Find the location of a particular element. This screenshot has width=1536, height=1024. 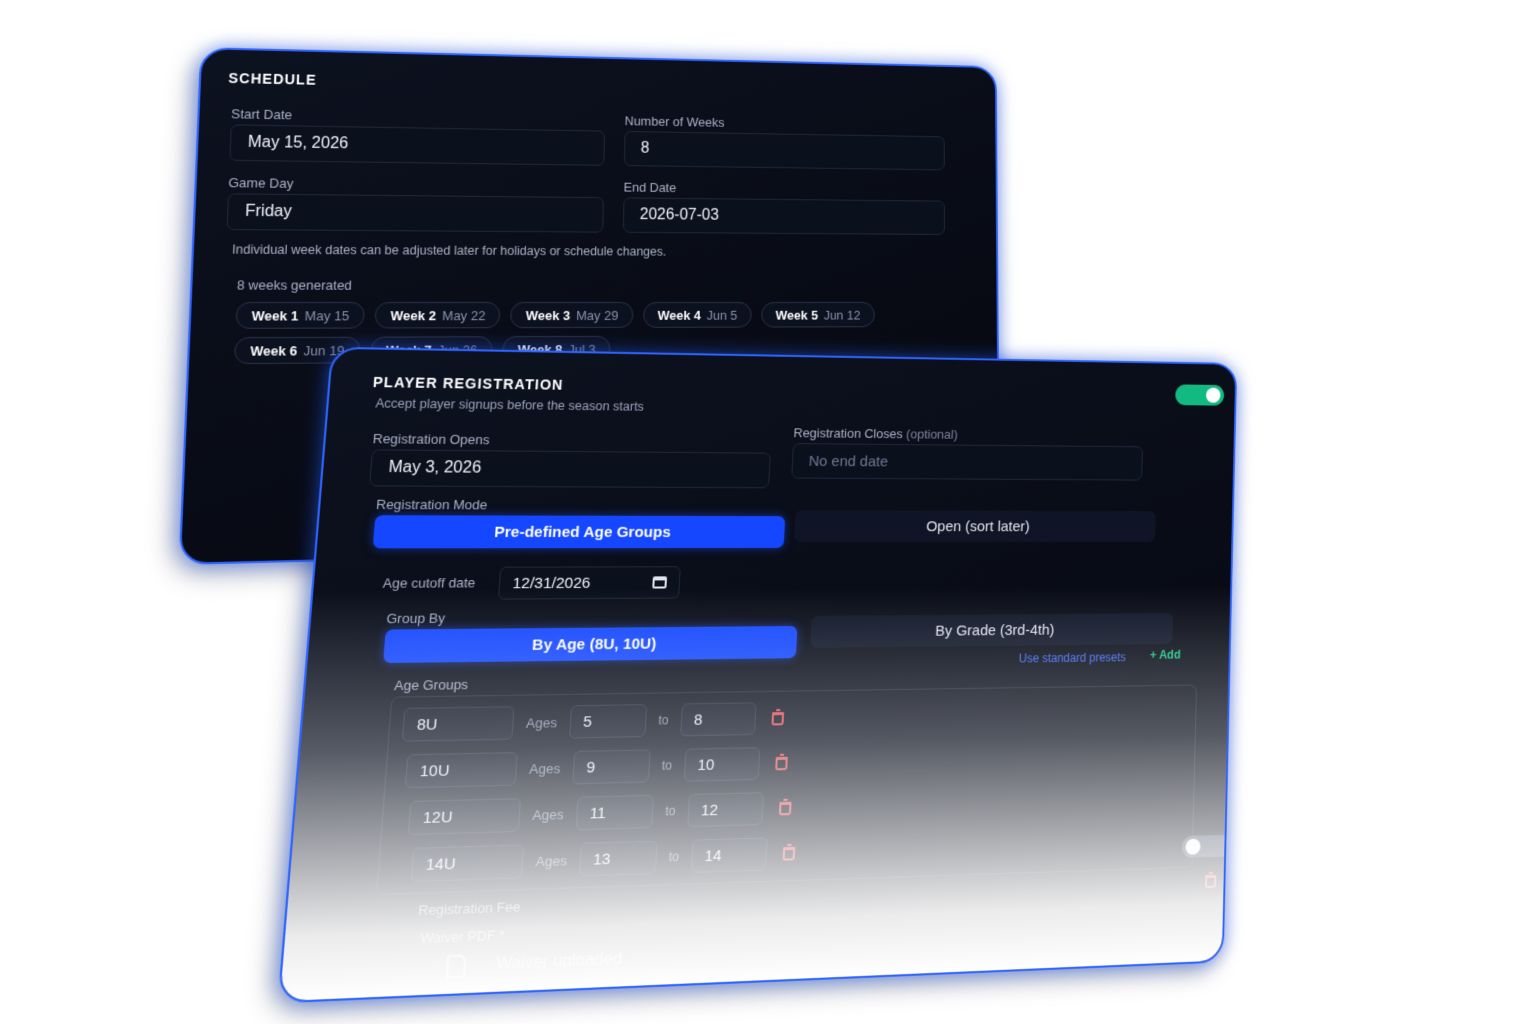

group-by-age-button: By Age (8U, 10U) is located at coordinates (590, 644).